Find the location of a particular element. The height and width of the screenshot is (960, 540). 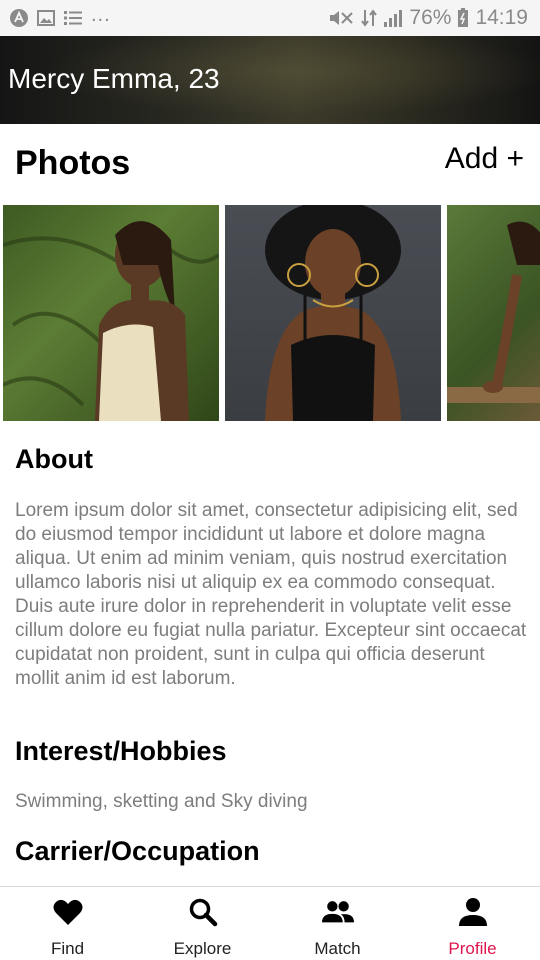

nav-find-label: Find is located at coordinates (67, 948).